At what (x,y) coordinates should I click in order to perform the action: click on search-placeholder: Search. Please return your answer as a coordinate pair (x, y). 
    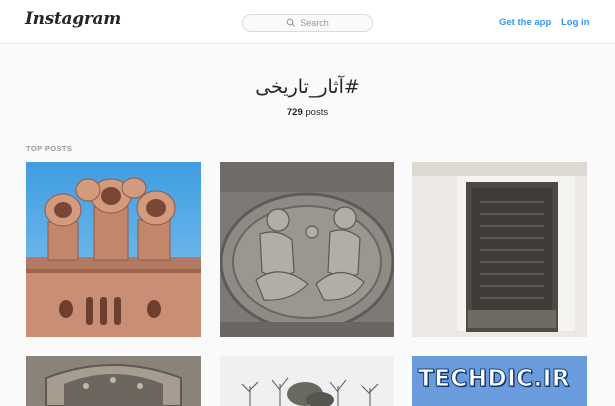
    Looking at the image, I should click on (314, 23).